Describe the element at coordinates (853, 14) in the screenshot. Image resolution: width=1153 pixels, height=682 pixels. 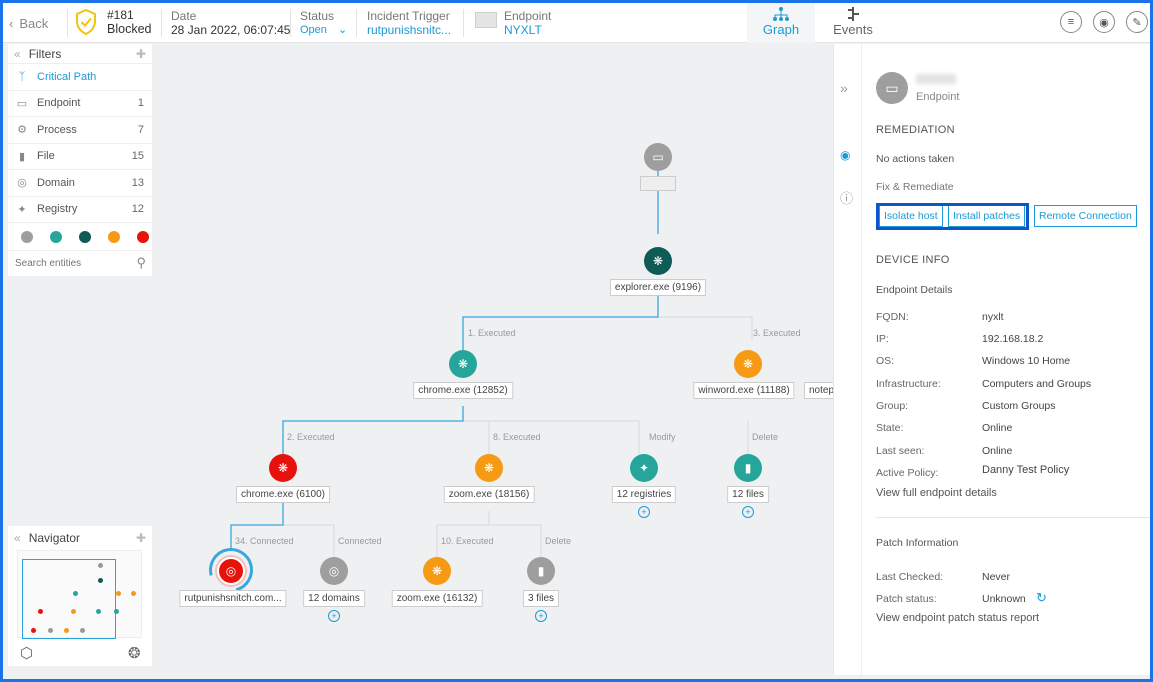
I see `timeline-icon` at that location.